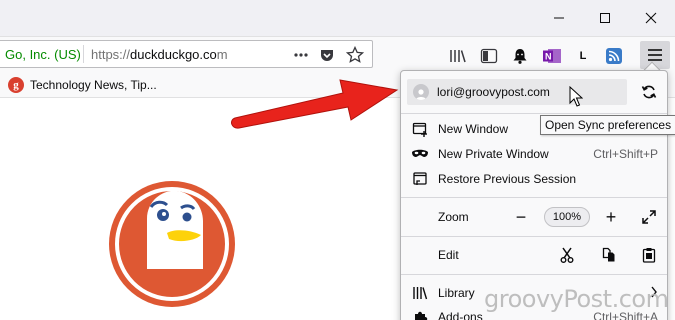  I want to click on duckduckgo-logo, so click(172, 244).